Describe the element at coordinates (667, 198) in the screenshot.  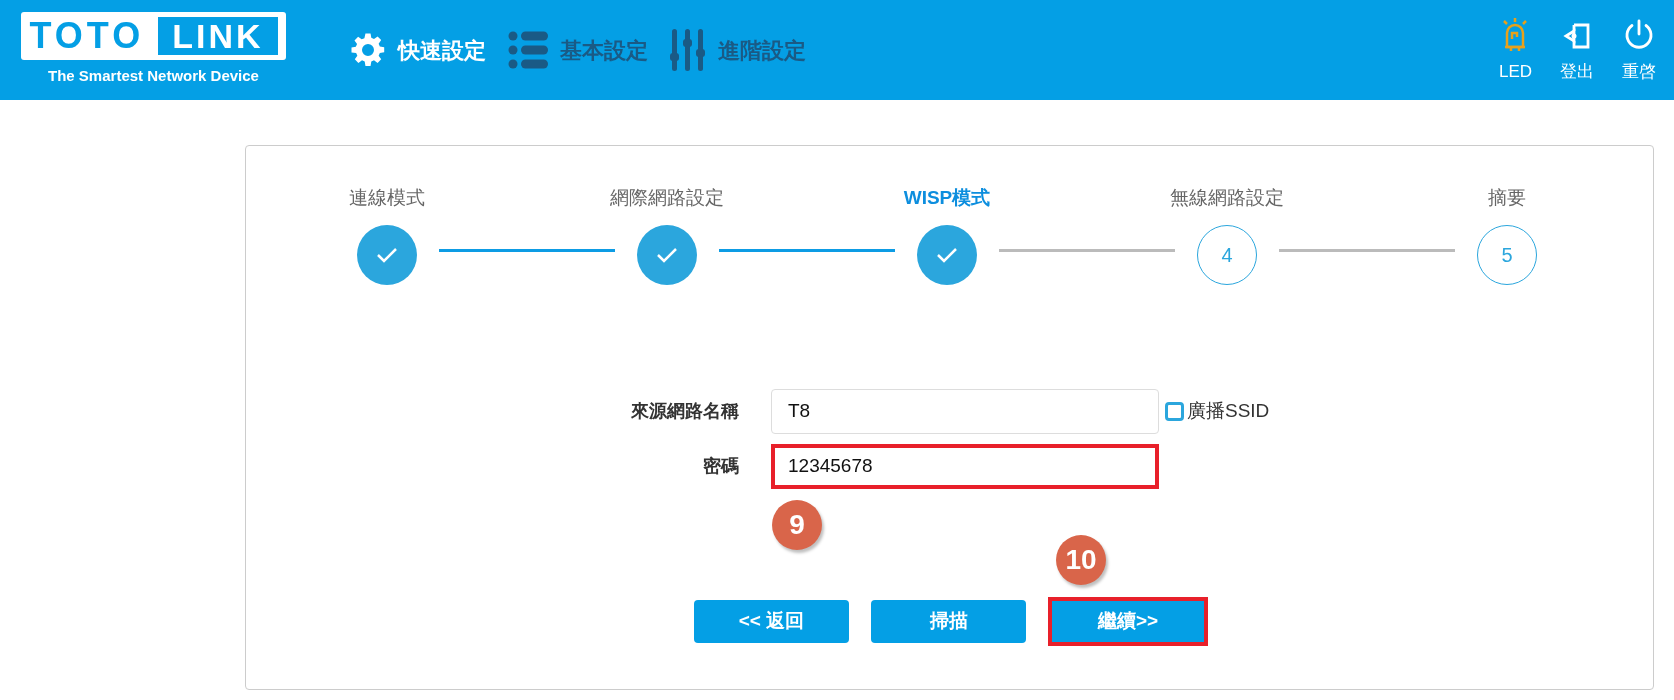
I see `step-label: 網際網路設定` at that location.